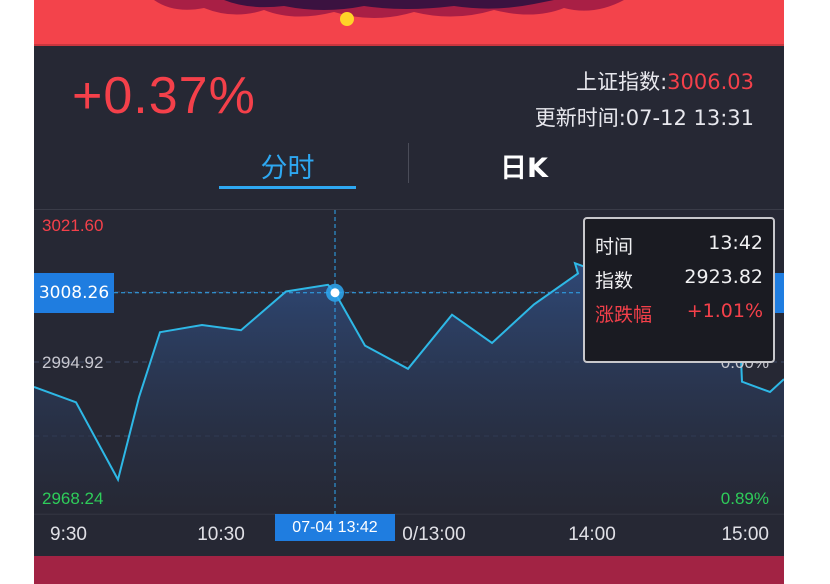  What do you see at coordinates (735, 243) in the screenshot?
I see `tooltip-time-value: 13:42` at bounding box center [735, 243].